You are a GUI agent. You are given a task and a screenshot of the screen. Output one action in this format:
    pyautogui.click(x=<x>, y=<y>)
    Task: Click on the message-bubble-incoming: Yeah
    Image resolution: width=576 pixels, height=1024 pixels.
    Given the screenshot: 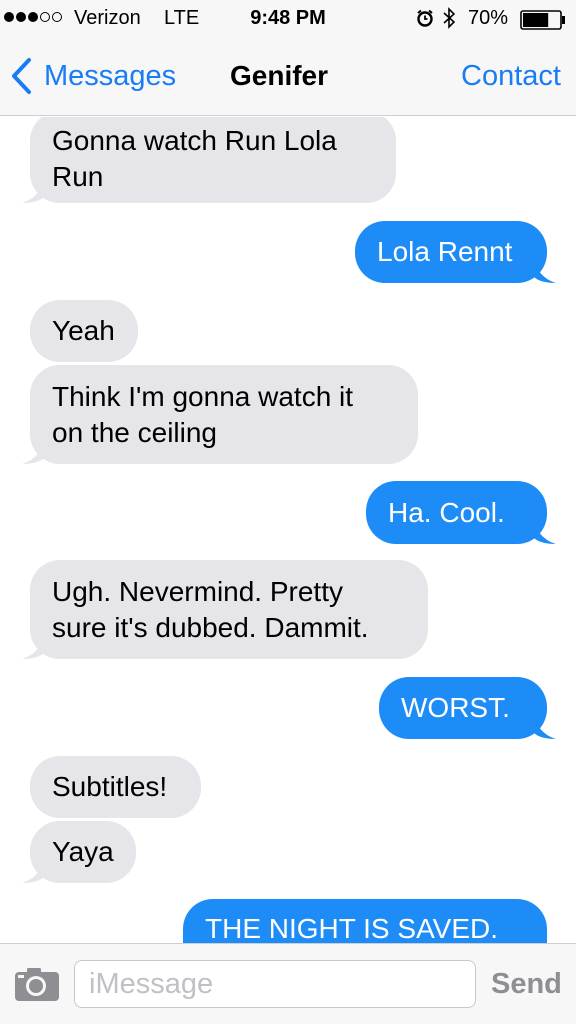 What is the action you would take?
    pyautogui.click(x=84, y=331)
    